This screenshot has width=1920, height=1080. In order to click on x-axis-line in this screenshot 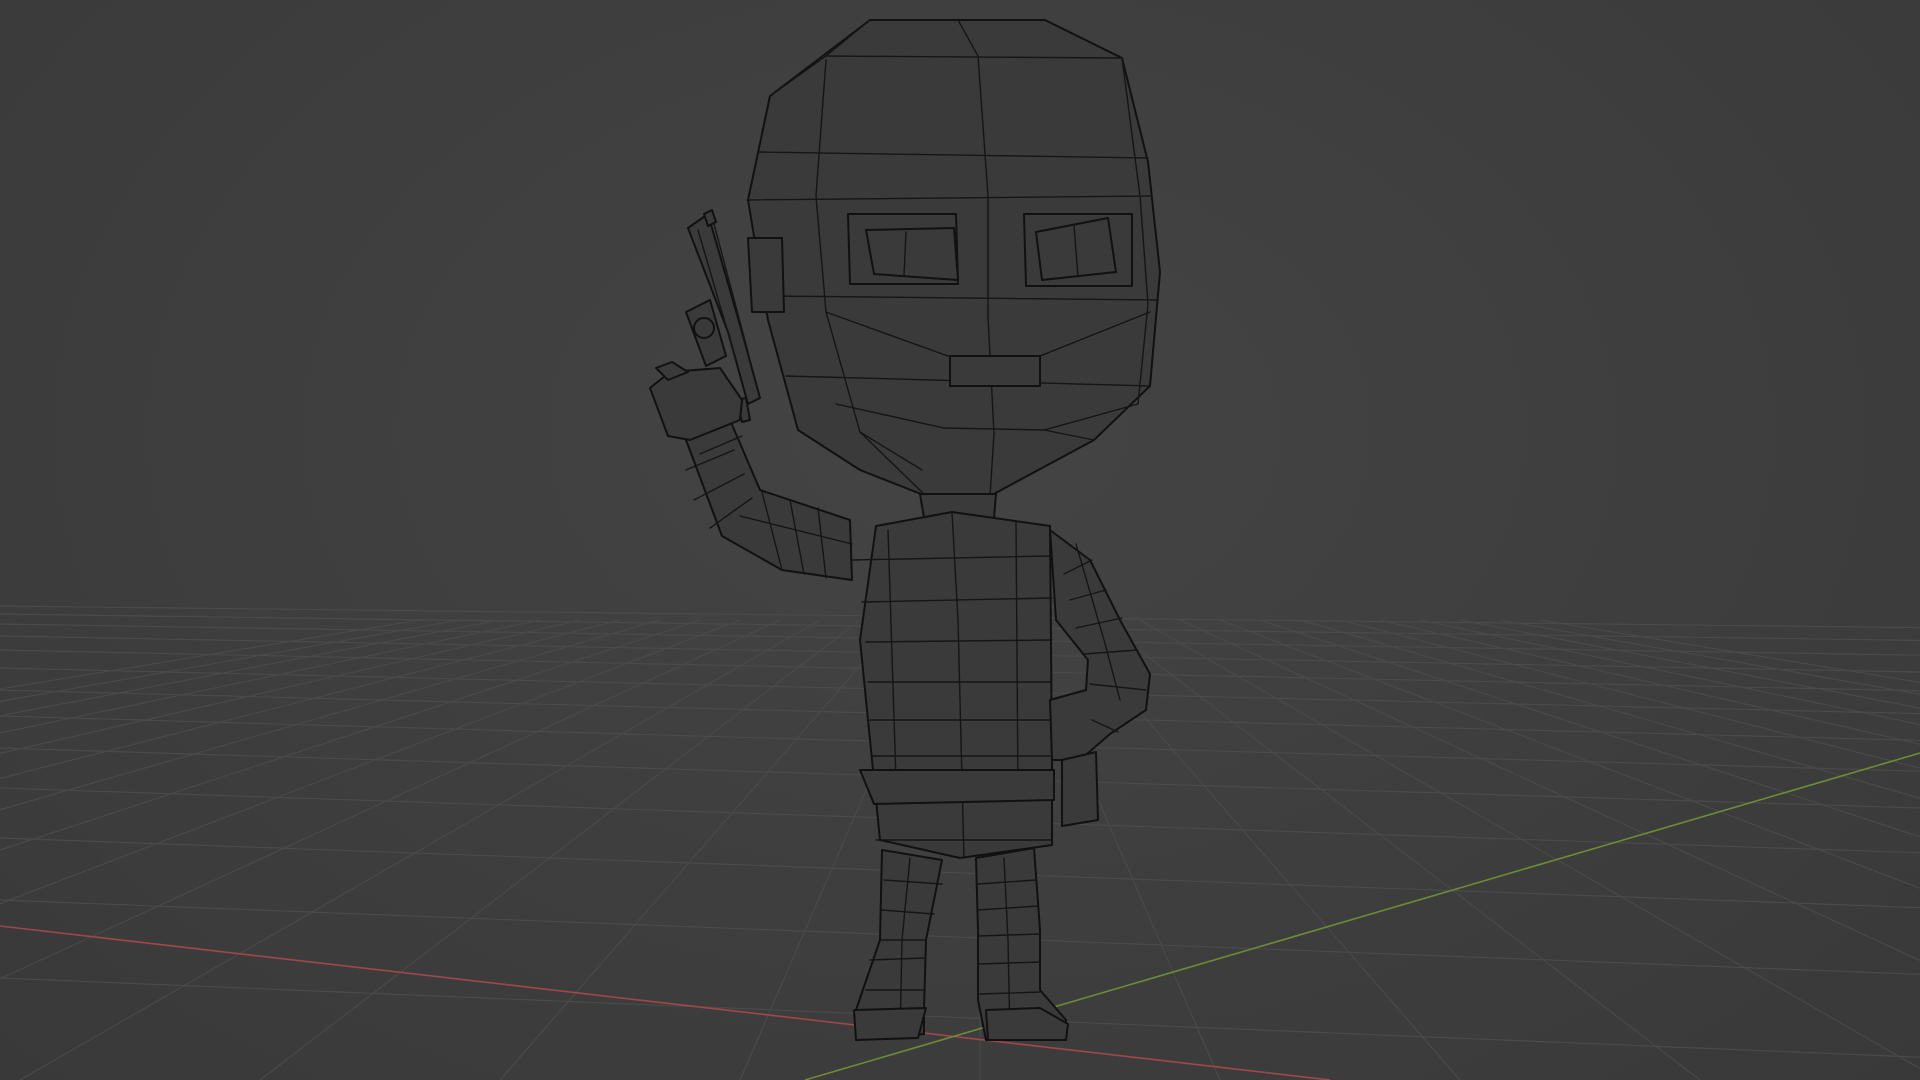, I will do `click(665, 1002)`.